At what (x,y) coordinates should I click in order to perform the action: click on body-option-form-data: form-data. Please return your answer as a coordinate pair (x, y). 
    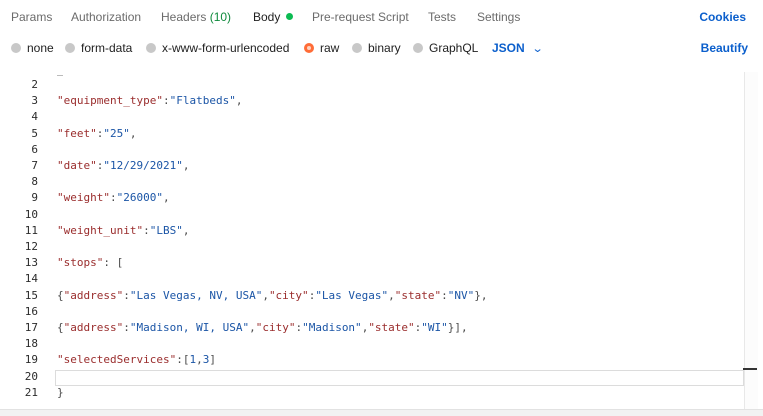
    Looking at the image, I should click on (98, 48).